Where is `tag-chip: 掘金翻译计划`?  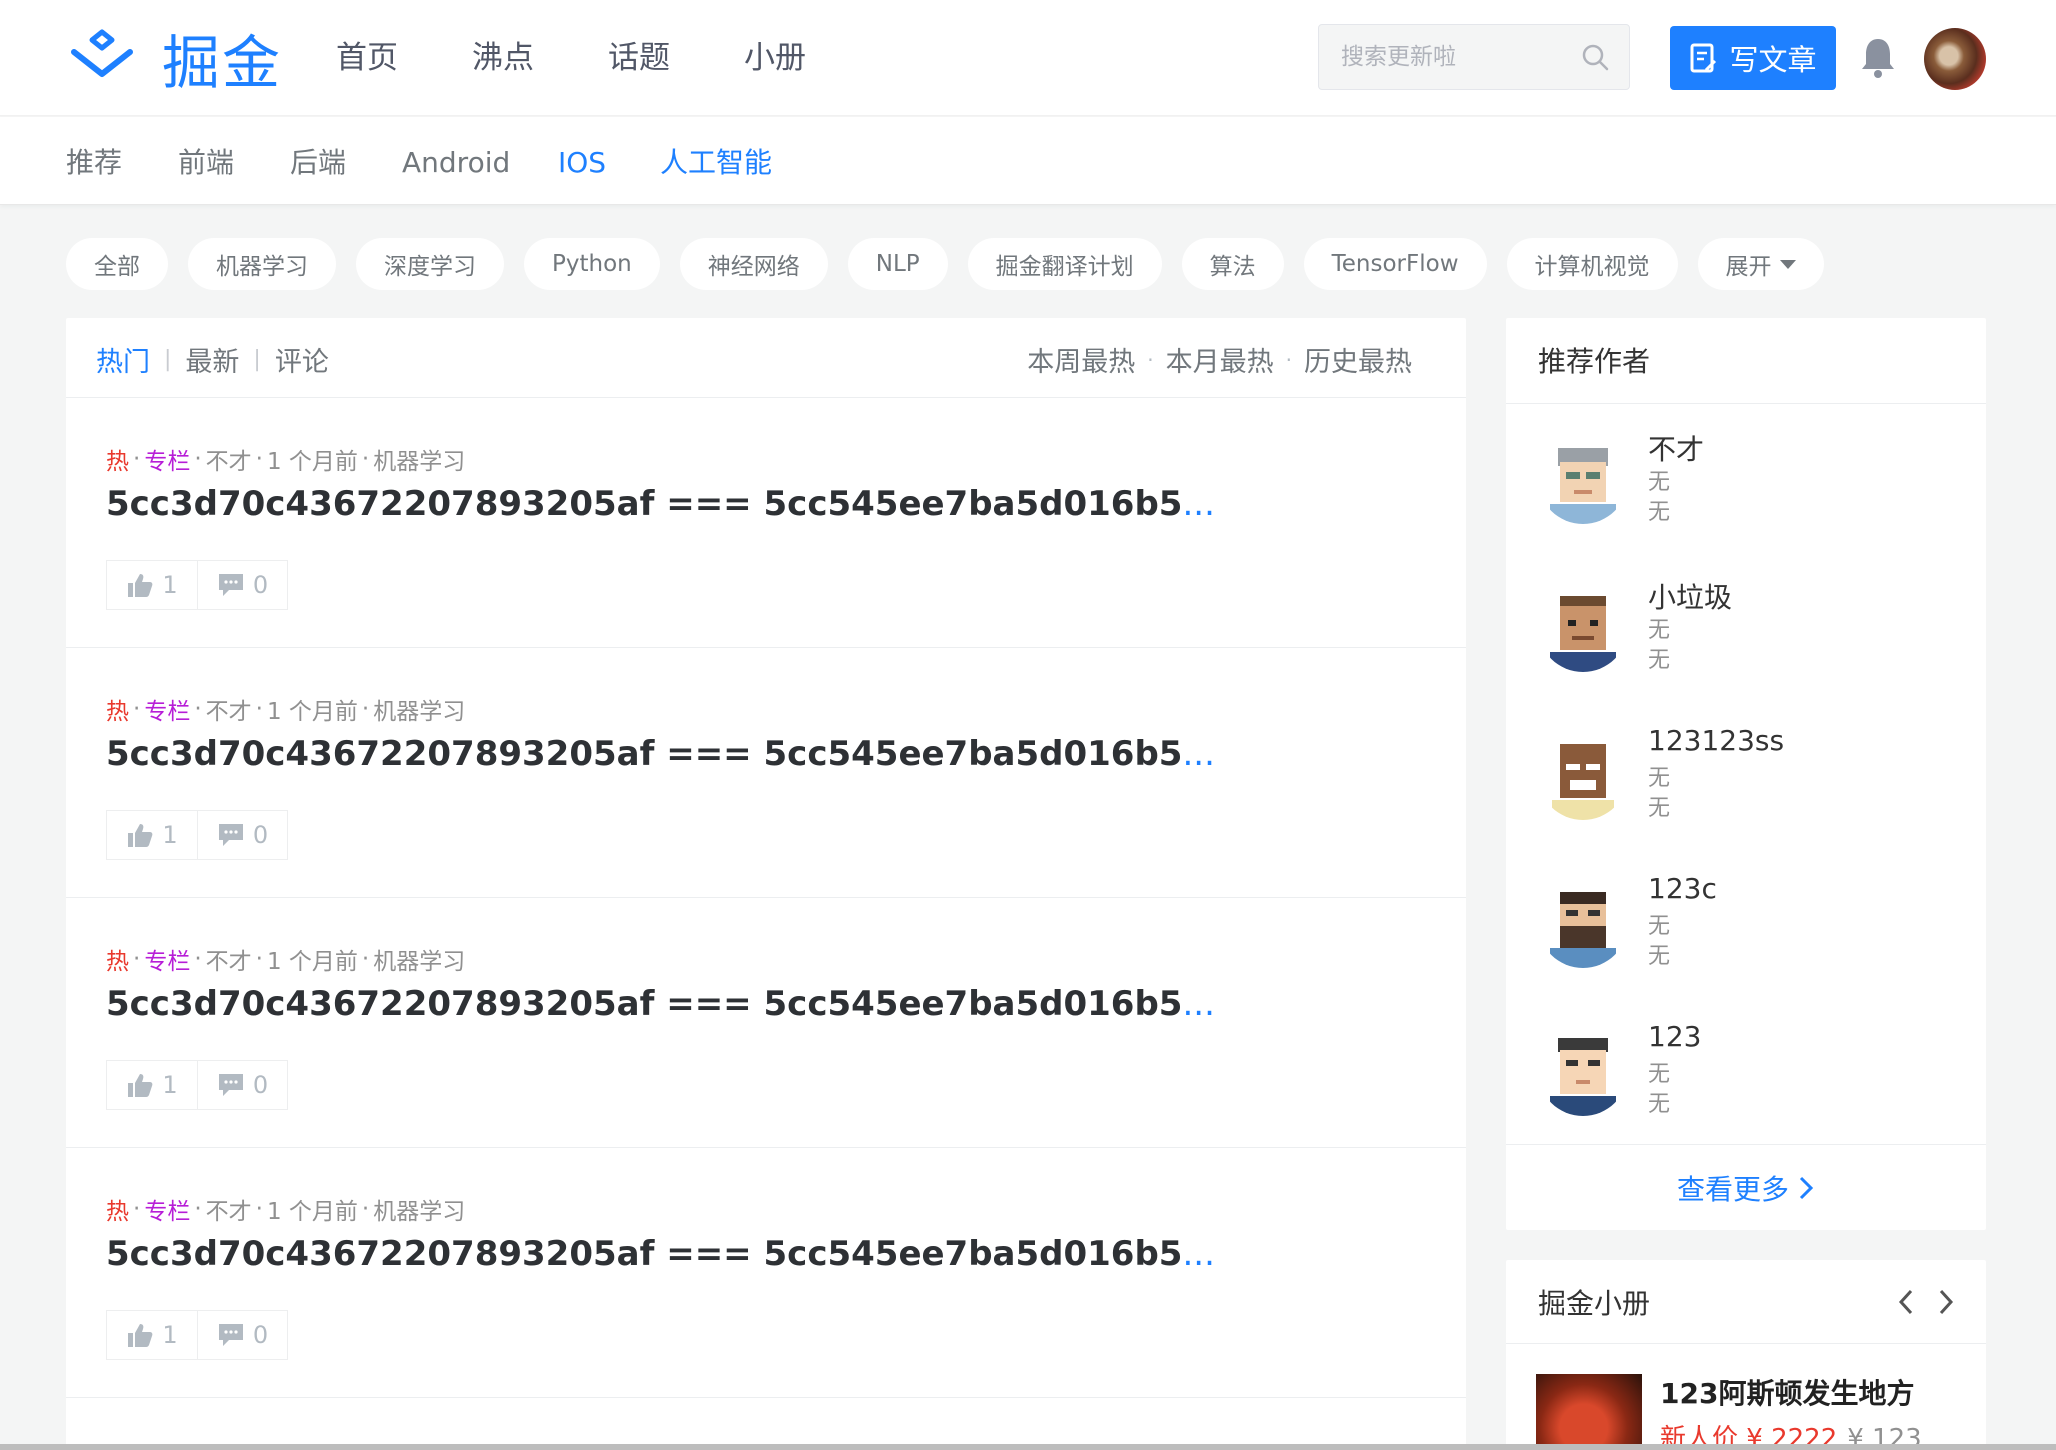 tag-chip: 掘金翻译计划 is located at coordinates (1064, 264).